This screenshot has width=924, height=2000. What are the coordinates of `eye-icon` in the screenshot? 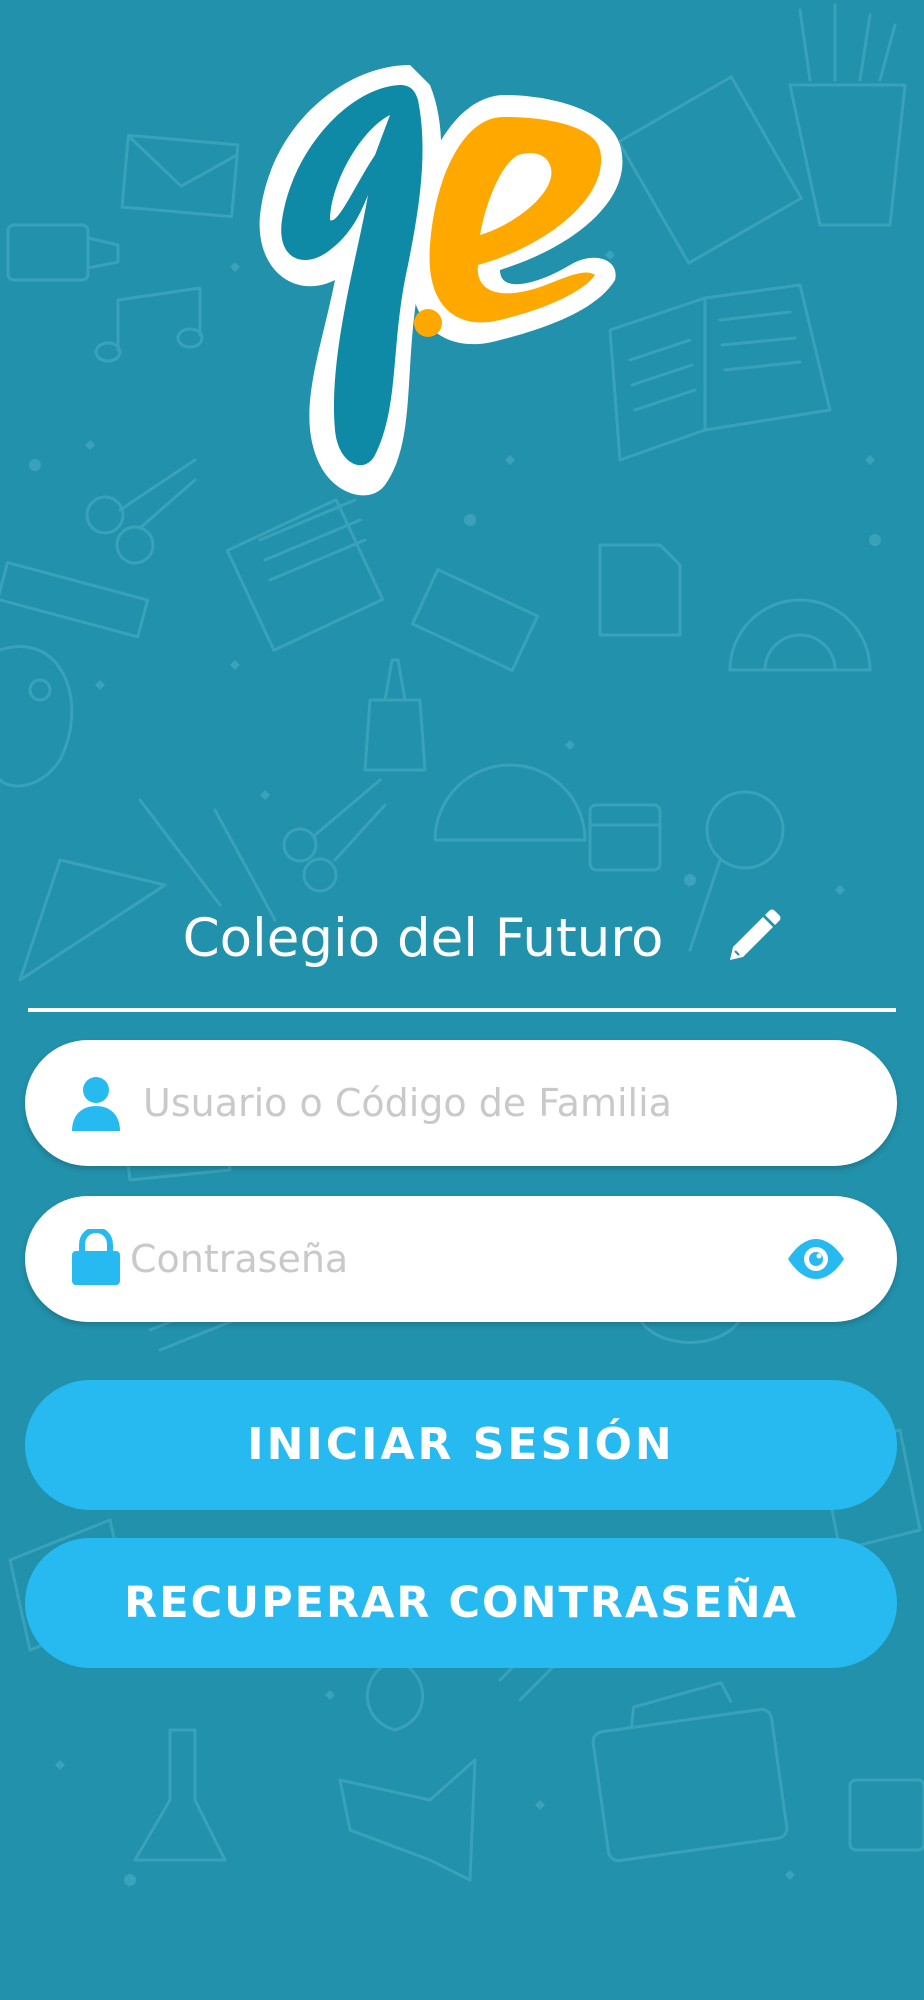 It's located at (816, 1259).